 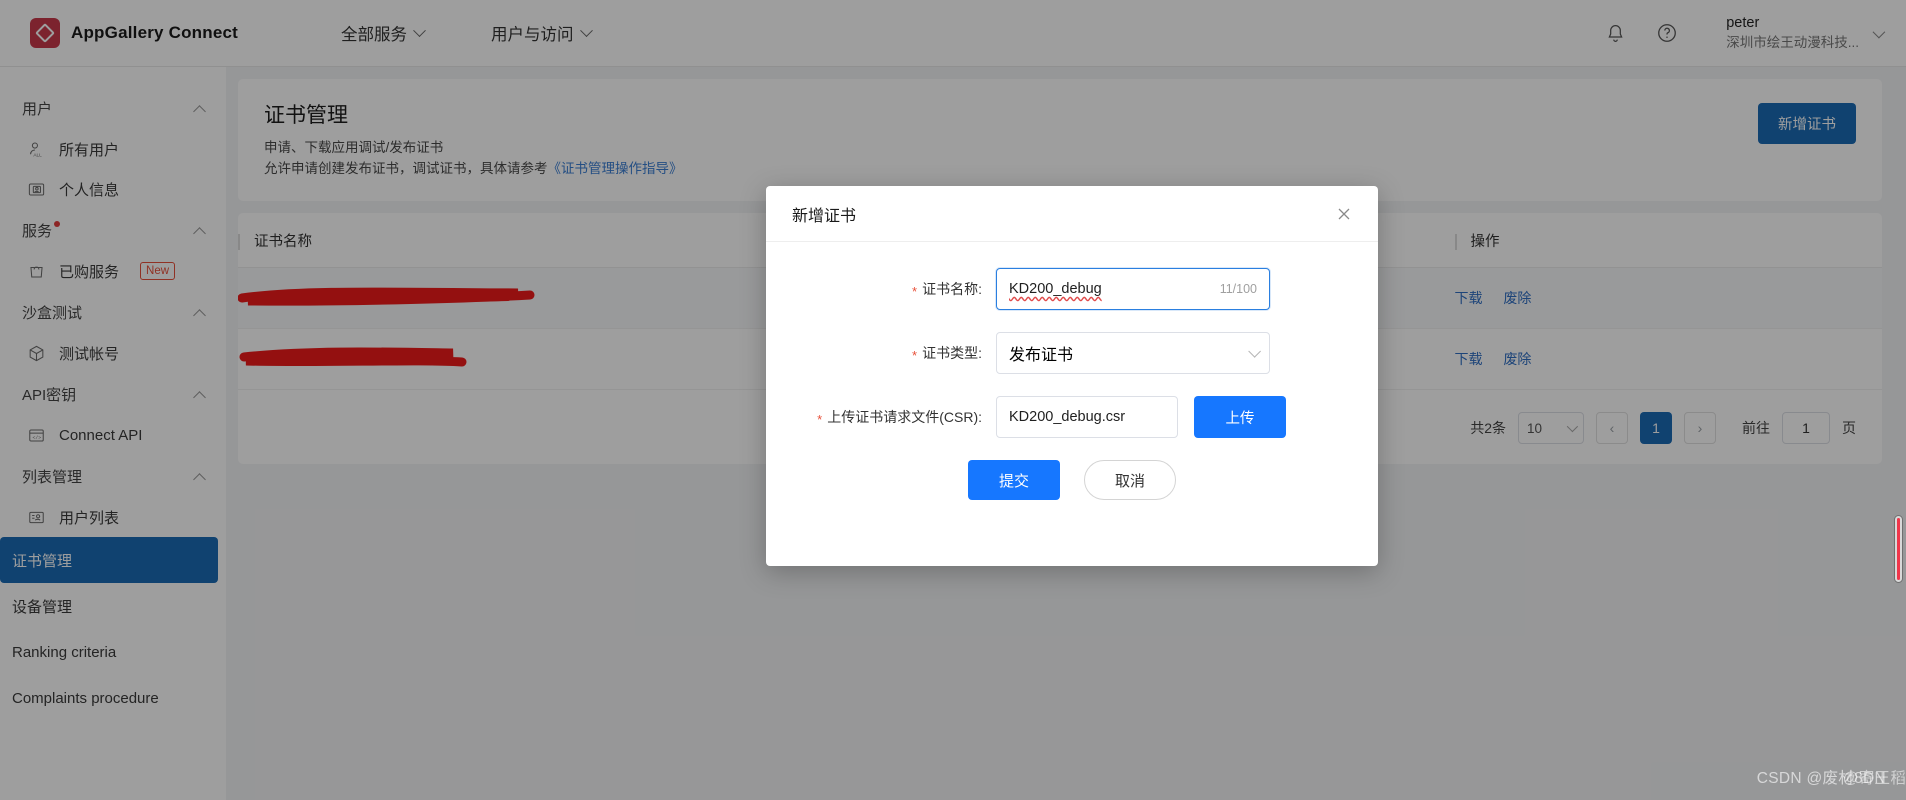 What do you see at coordinates (1130, 480) in the screenshot?
I see `cancel-button: 取消` at bounding box center [1130, 480].